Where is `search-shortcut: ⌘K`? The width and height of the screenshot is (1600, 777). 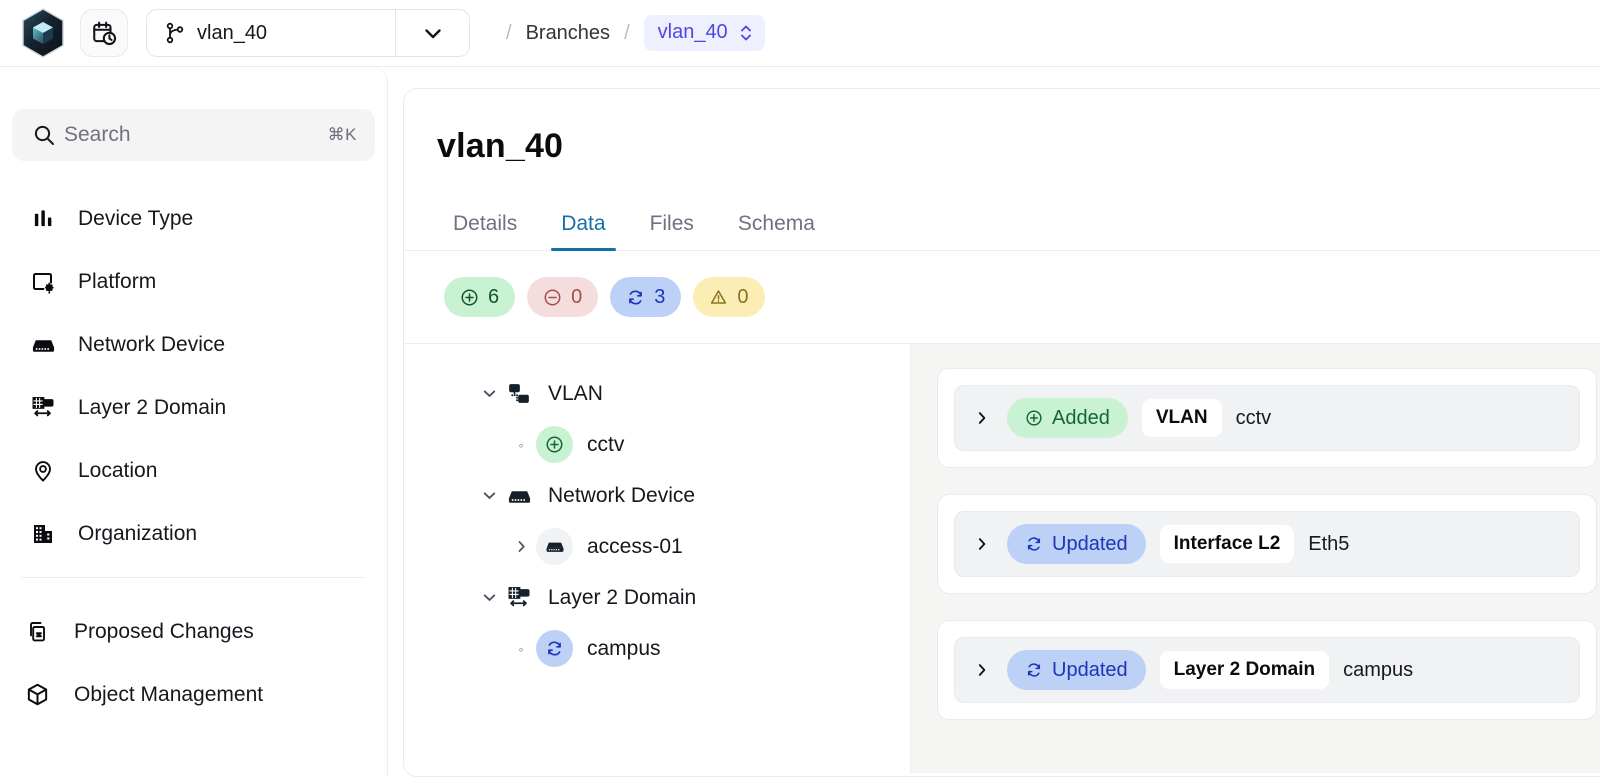 search-shortcut: ⌘K is located at coordinates (342, 134).